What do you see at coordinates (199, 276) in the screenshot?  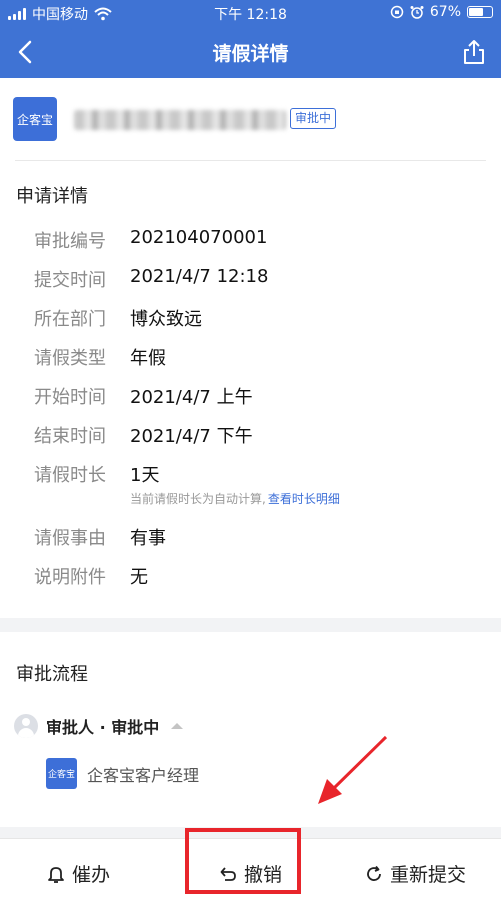 I see `detail-value: 2021/4/7 12:18` at bounding box center [199, 276].